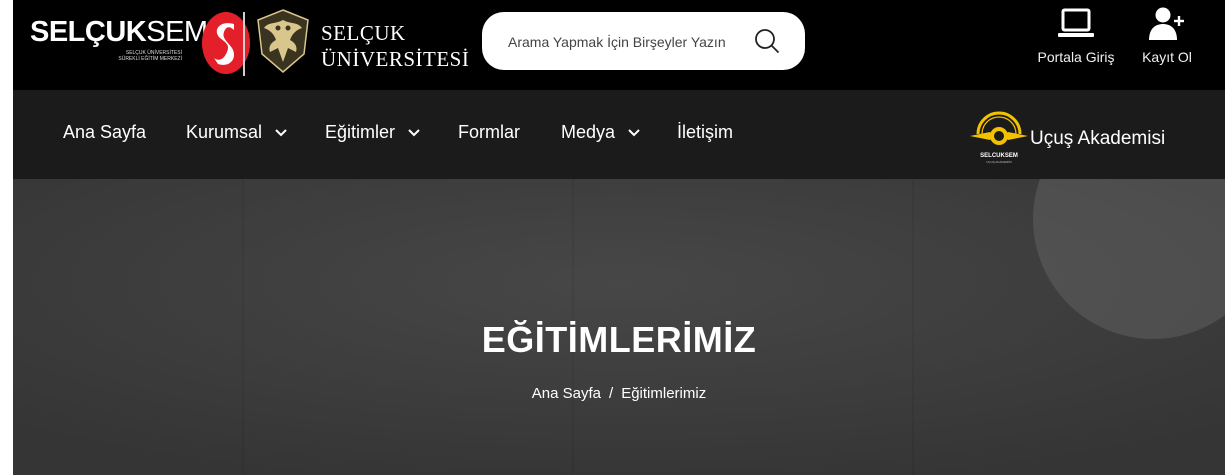  Describe the element at coordinates (1167, 57) in the screenshot. I see `register-label: Kayıt Ol` at that location.